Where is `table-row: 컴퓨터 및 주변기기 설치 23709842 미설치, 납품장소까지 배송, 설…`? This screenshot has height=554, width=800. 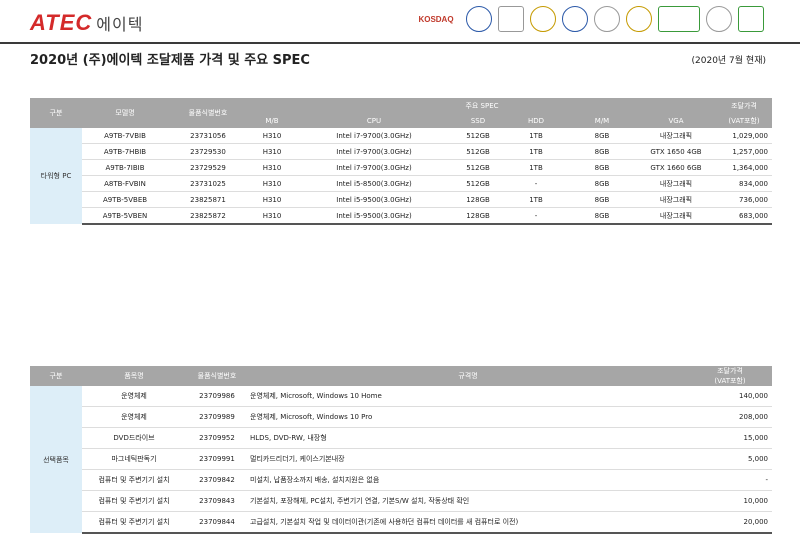
table-row: 컴퓨터 및 주변기기 설치 23709842 미설치, 납품장소까지 배송, 설… is located at coordinates (401, 480).